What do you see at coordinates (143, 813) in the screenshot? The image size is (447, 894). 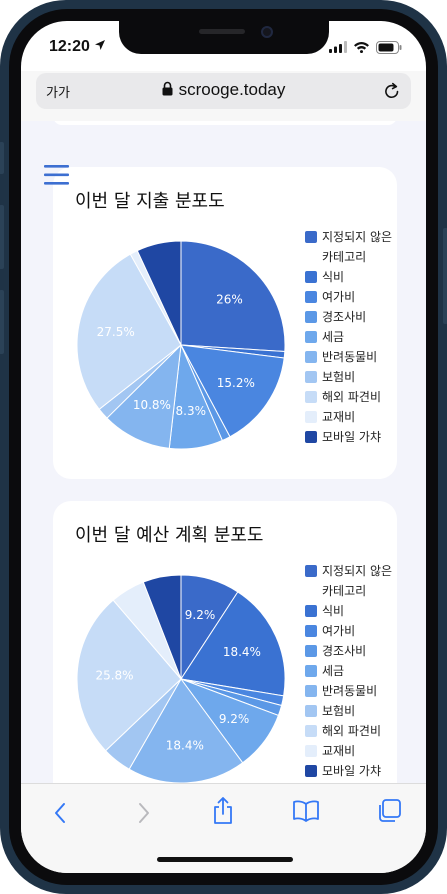 I see `forward-button` at bounding box center [143, 813].